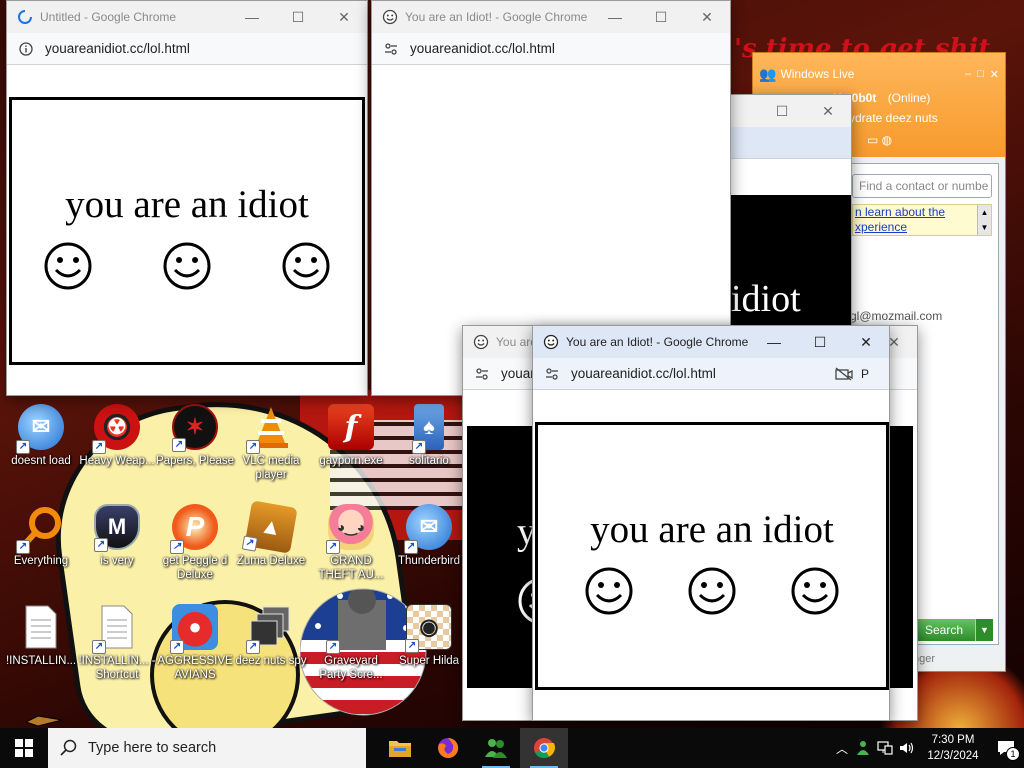 This screenshot has width=1024, height=768. I want to click on desktop-icon-papers-please: ✶ ↗ Papers, Please, so click(195, 436).